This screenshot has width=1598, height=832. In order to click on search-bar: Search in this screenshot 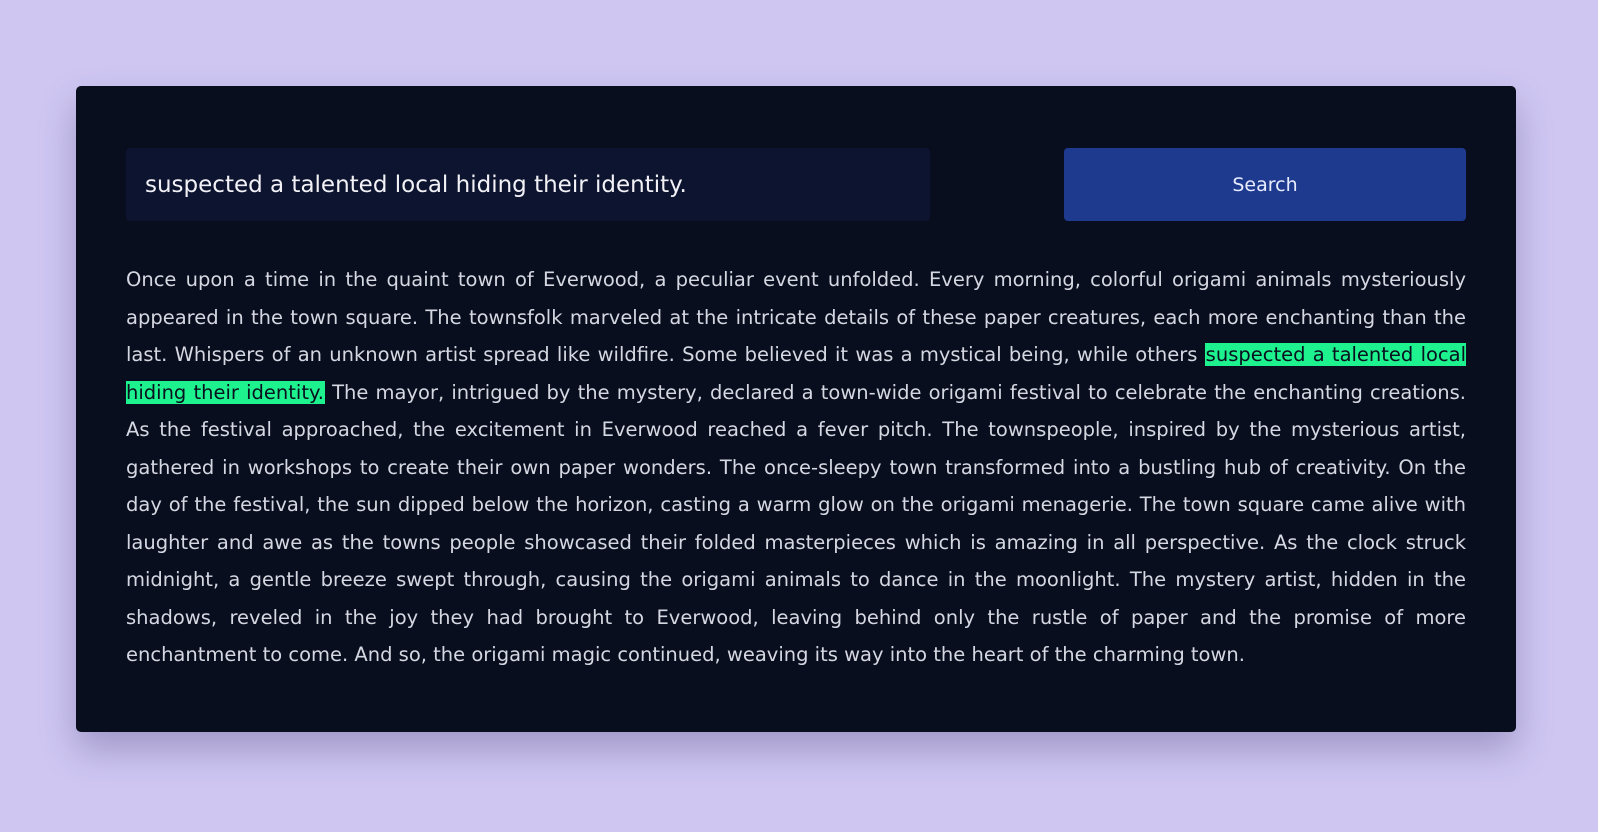, I will do `click(796, 184)`.